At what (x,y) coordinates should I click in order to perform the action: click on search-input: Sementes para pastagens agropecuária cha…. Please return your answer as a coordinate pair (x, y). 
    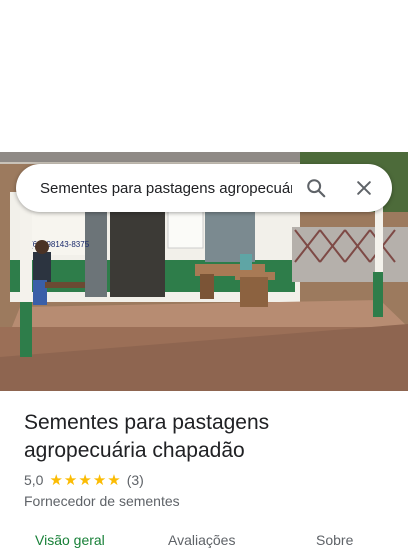
    Looking at the image, I should click on (166, 188).